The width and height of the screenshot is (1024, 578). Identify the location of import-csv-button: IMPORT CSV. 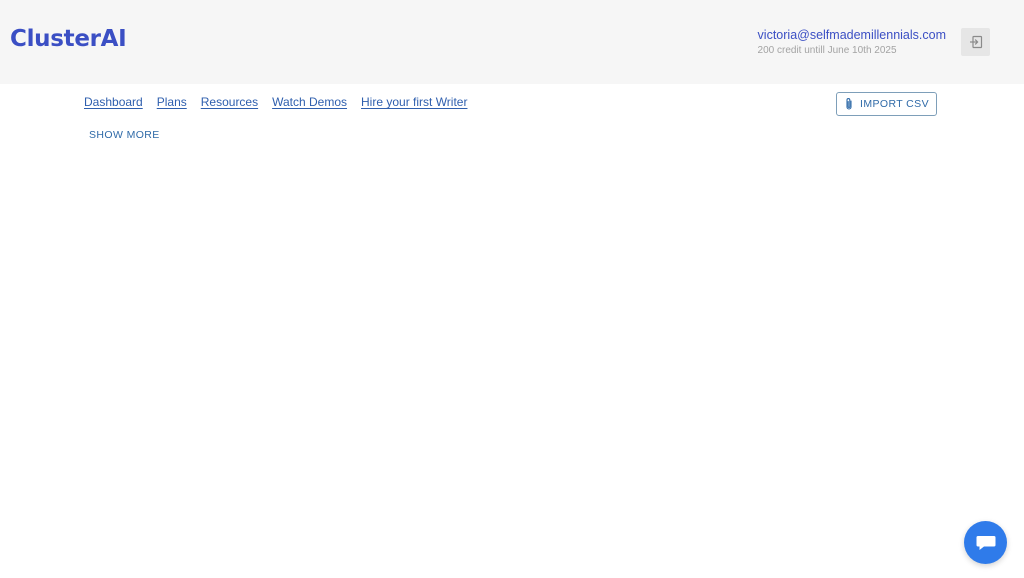
(886, 104).